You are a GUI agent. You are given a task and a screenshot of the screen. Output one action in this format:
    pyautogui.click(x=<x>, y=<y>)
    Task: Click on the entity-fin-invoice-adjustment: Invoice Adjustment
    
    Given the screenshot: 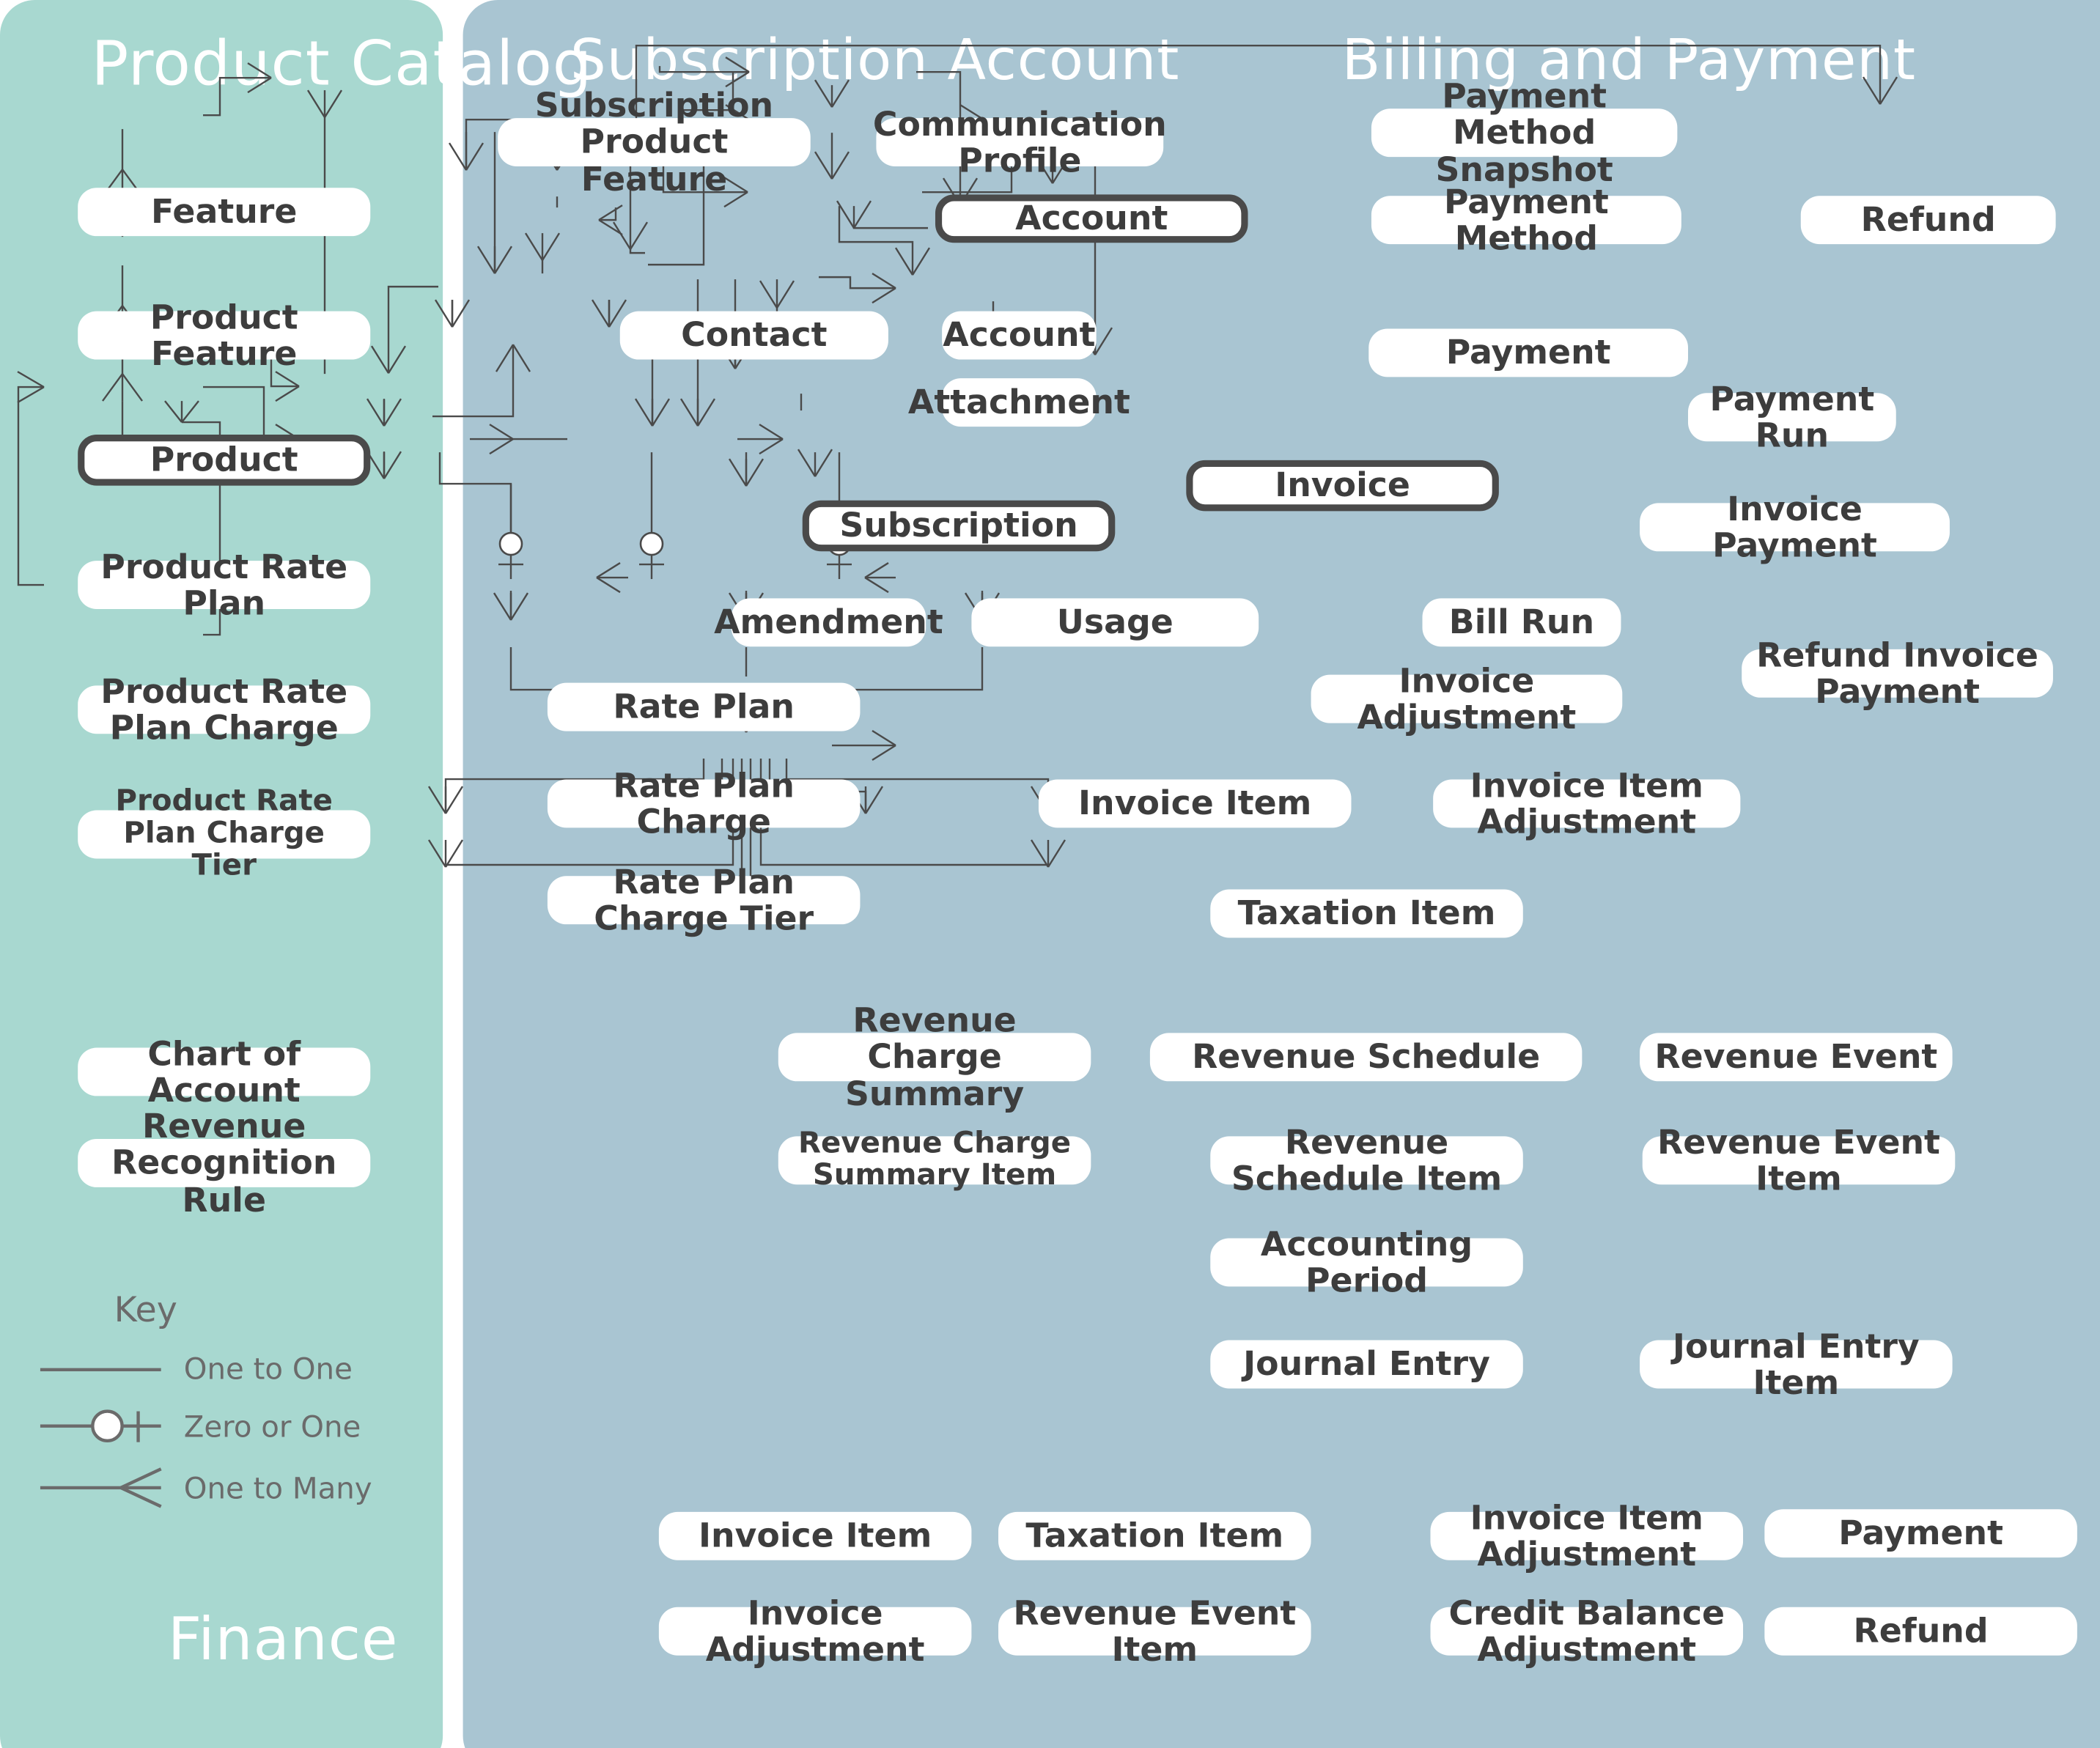 What is the action you would take?
    pyautogui.click(x=815, y=1631)
    